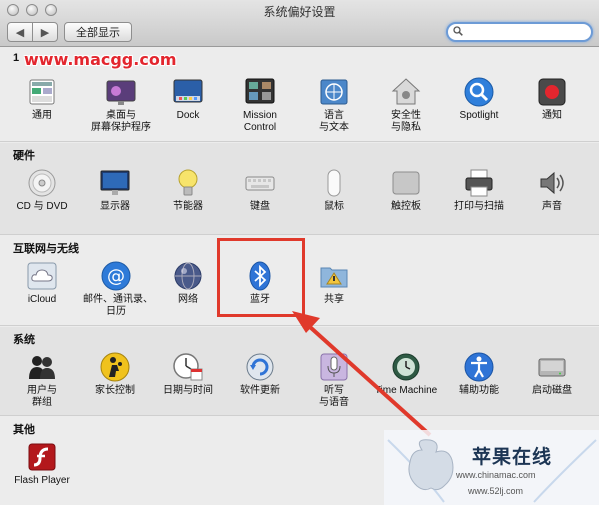  What do you see at coordinates (42, 115) in the screenshot?
I see `pref-label: 通用` at bounding box center [42, 115].